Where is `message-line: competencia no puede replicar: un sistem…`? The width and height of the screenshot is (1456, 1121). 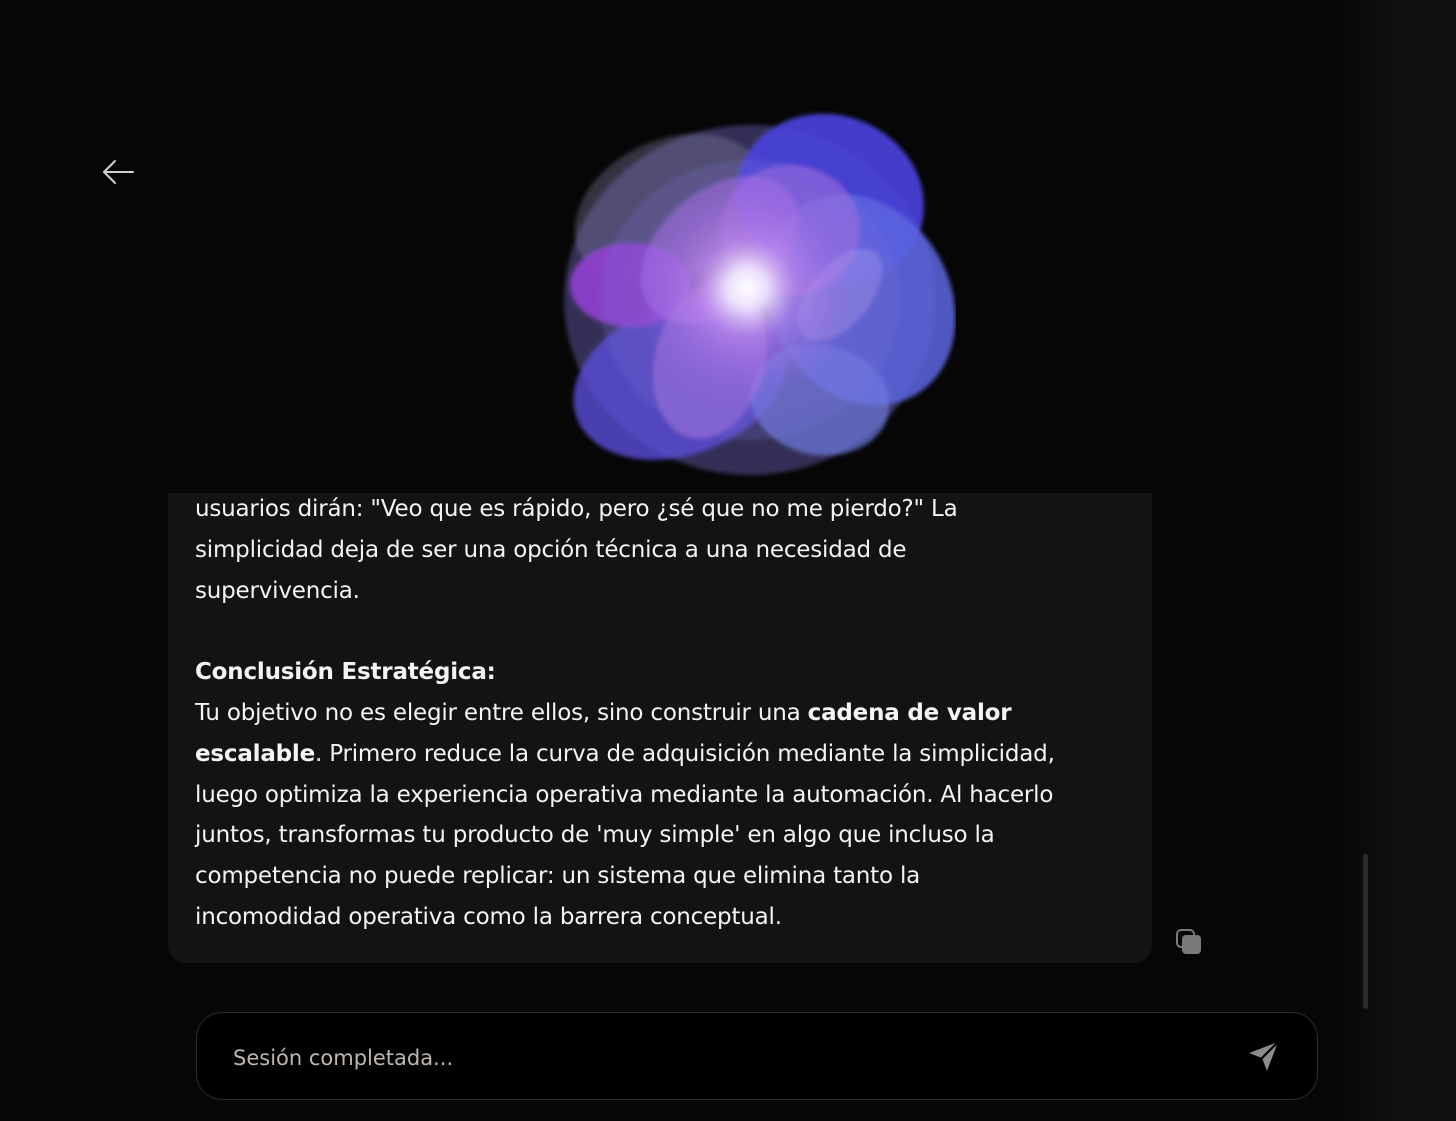 message-line: competencia no puede replicar: un sistem… is located at coordinates (558, 876).